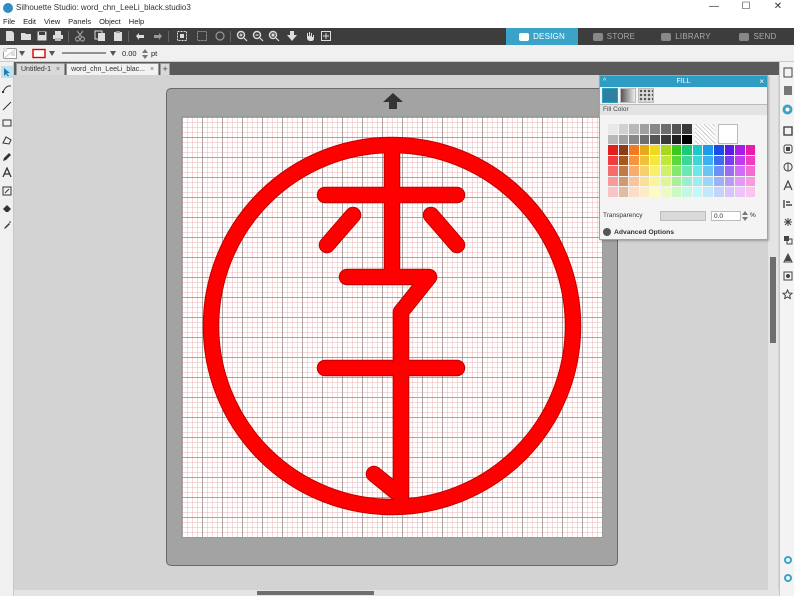  I want to click on print-icon, so click(58, 36).